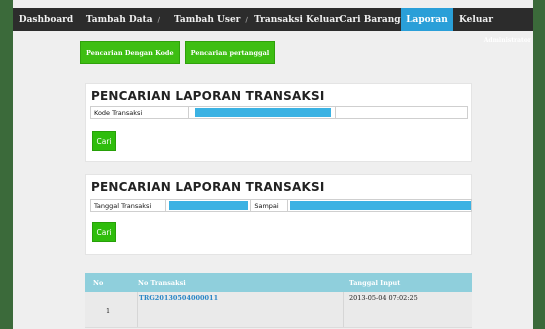 Image resolution: width=545 pixels, height=329 pixels. I want to click on nav-cari-barang: Cari Barang, so click(370, 19).